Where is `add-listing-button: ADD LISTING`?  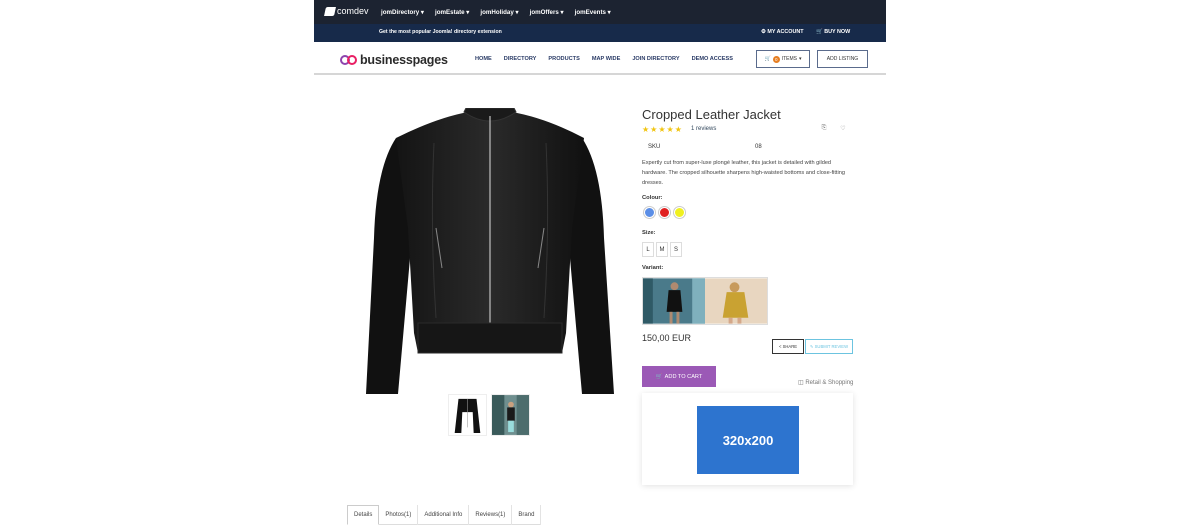
add-listing-button: ADD LISTING is located at coordinates (842, 59).